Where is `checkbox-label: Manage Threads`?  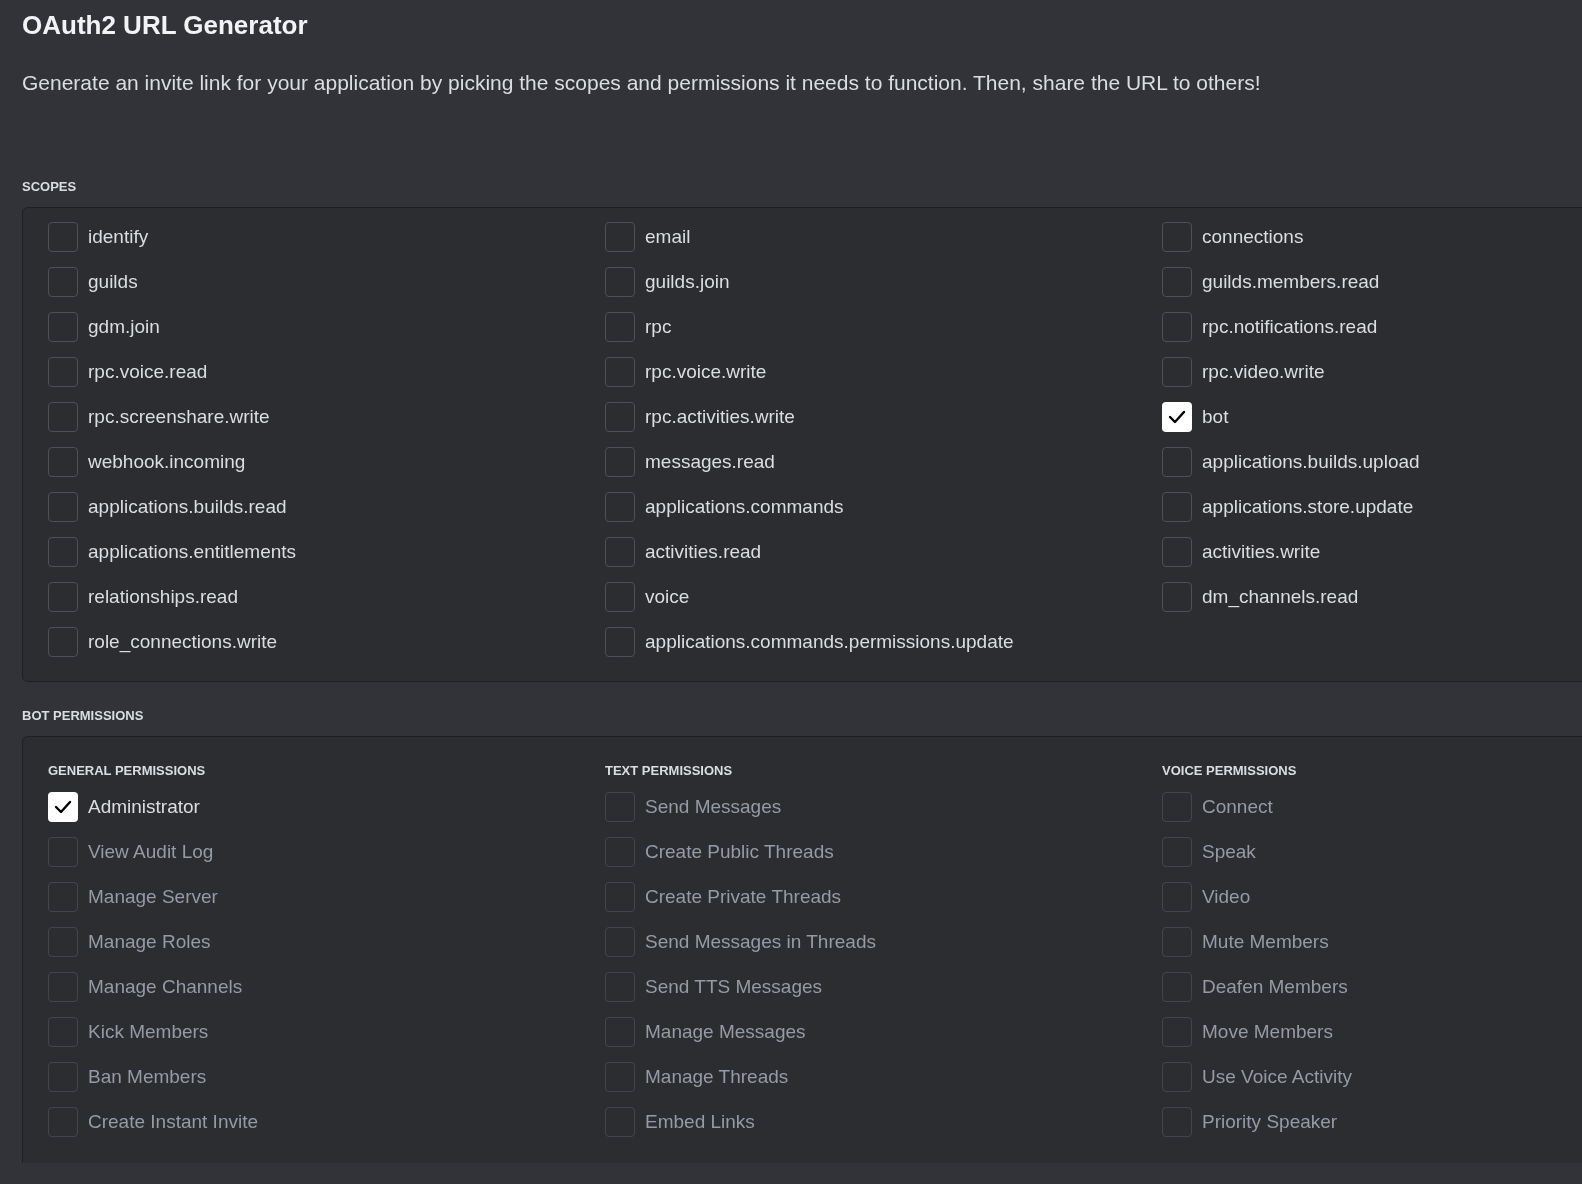 checkbox-label: Manage Threads is located at coordinates (717, 1076).